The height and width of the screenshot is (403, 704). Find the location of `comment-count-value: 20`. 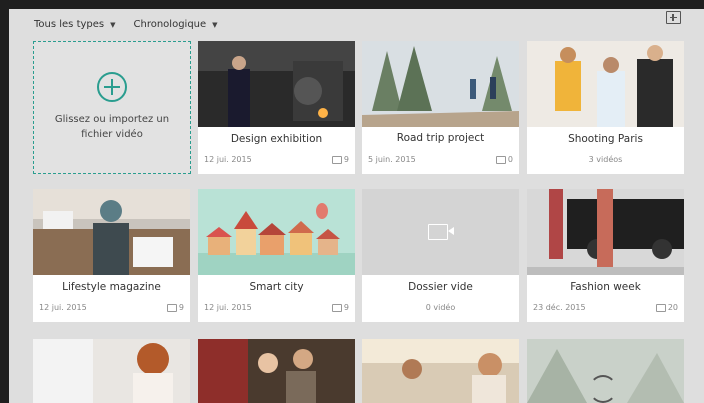

comment-count-value: 20 is located at coordinates (672, 307).